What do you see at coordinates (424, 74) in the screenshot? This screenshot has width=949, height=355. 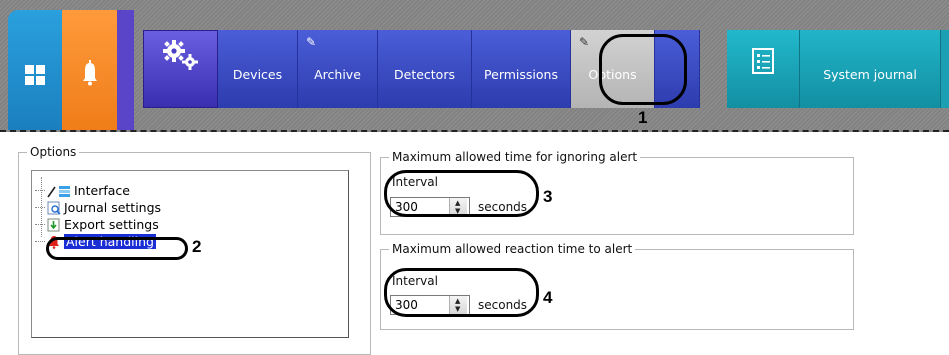 I see `tab-detectors-label: Detectors` at bounding box center [424, 74].